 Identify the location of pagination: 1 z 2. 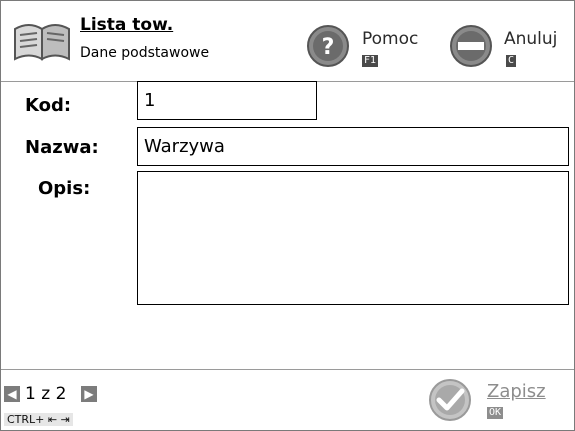
(45, 394).